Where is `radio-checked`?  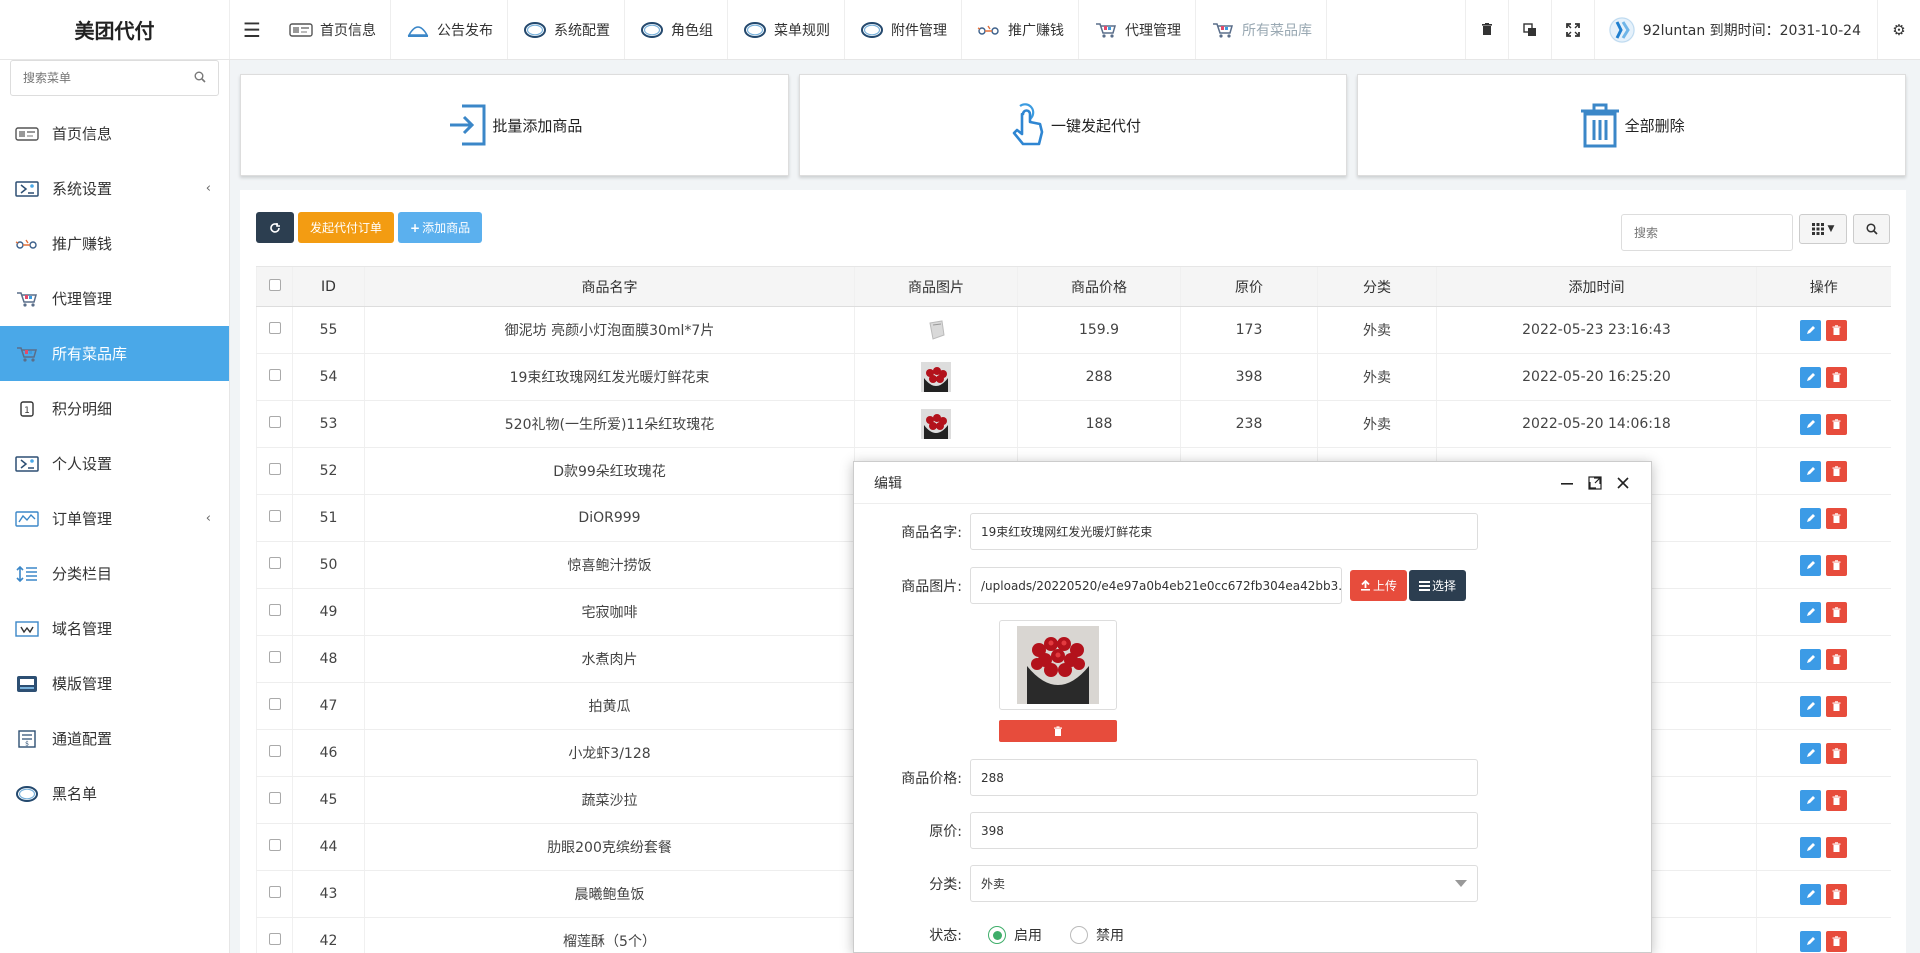
radio-checked is located at coordinates (997, 935).